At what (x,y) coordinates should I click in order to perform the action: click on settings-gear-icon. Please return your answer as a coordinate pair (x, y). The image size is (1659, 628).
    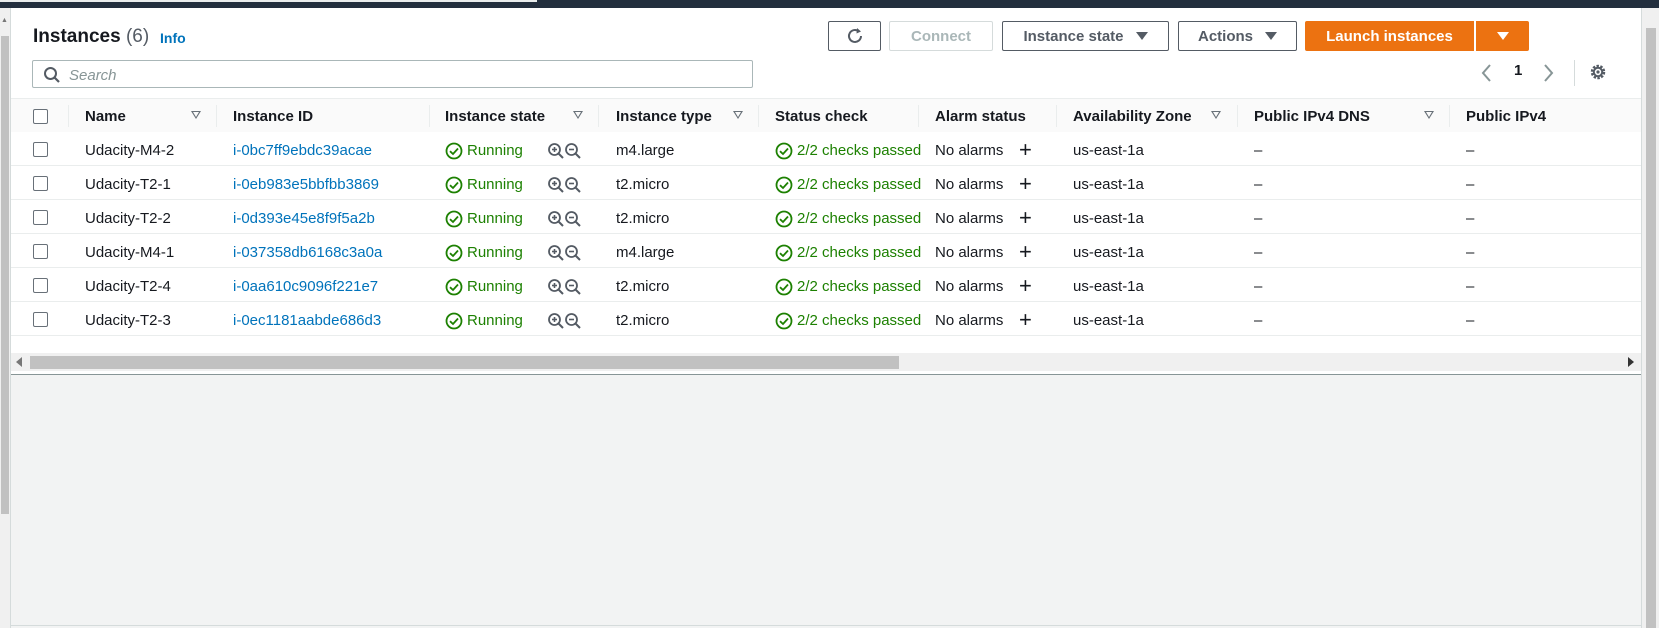
    Looking at the image, I should click on (1598, 72).